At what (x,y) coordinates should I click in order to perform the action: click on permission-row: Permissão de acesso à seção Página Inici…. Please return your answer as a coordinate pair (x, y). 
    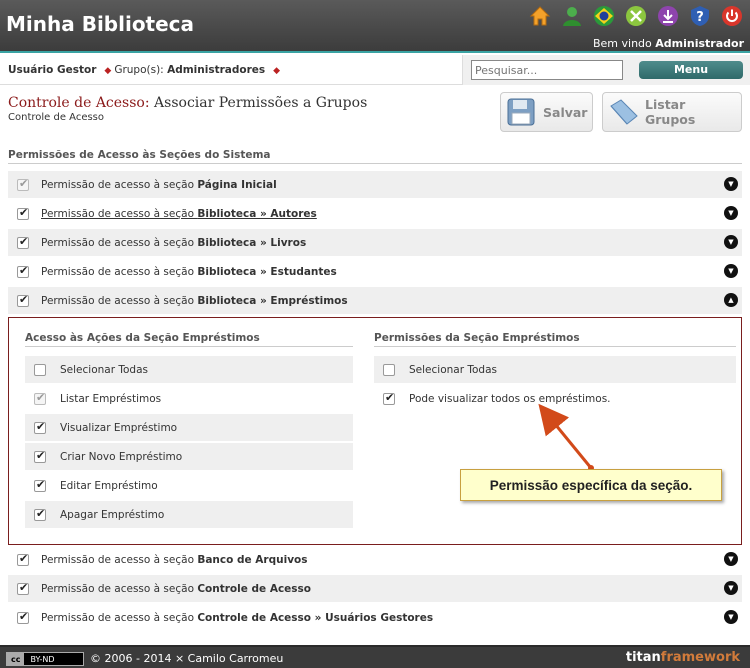
    Looking at the image, I should click on (375, 184).